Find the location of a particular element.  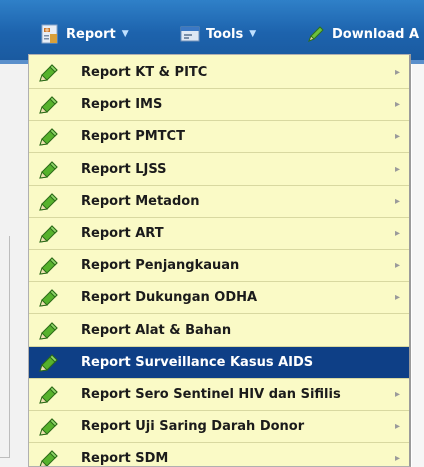

menu-item-label: Report Dukungan ODHA is located at coordinates (169, 297).